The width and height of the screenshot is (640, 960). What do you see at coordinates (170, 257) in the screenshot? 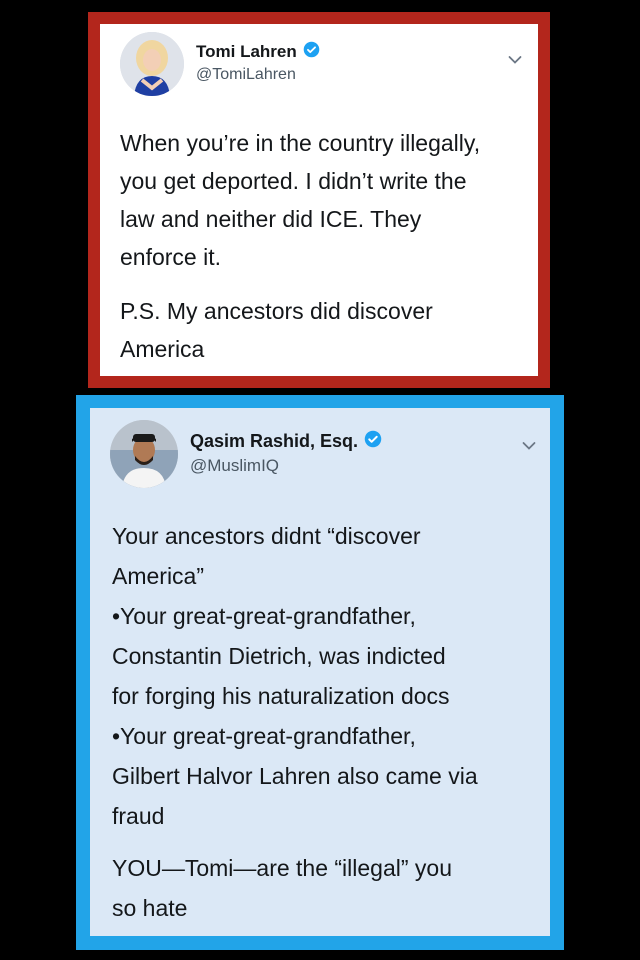
I see `tweet-line: enforce it.` at bounding box center [170, 257].